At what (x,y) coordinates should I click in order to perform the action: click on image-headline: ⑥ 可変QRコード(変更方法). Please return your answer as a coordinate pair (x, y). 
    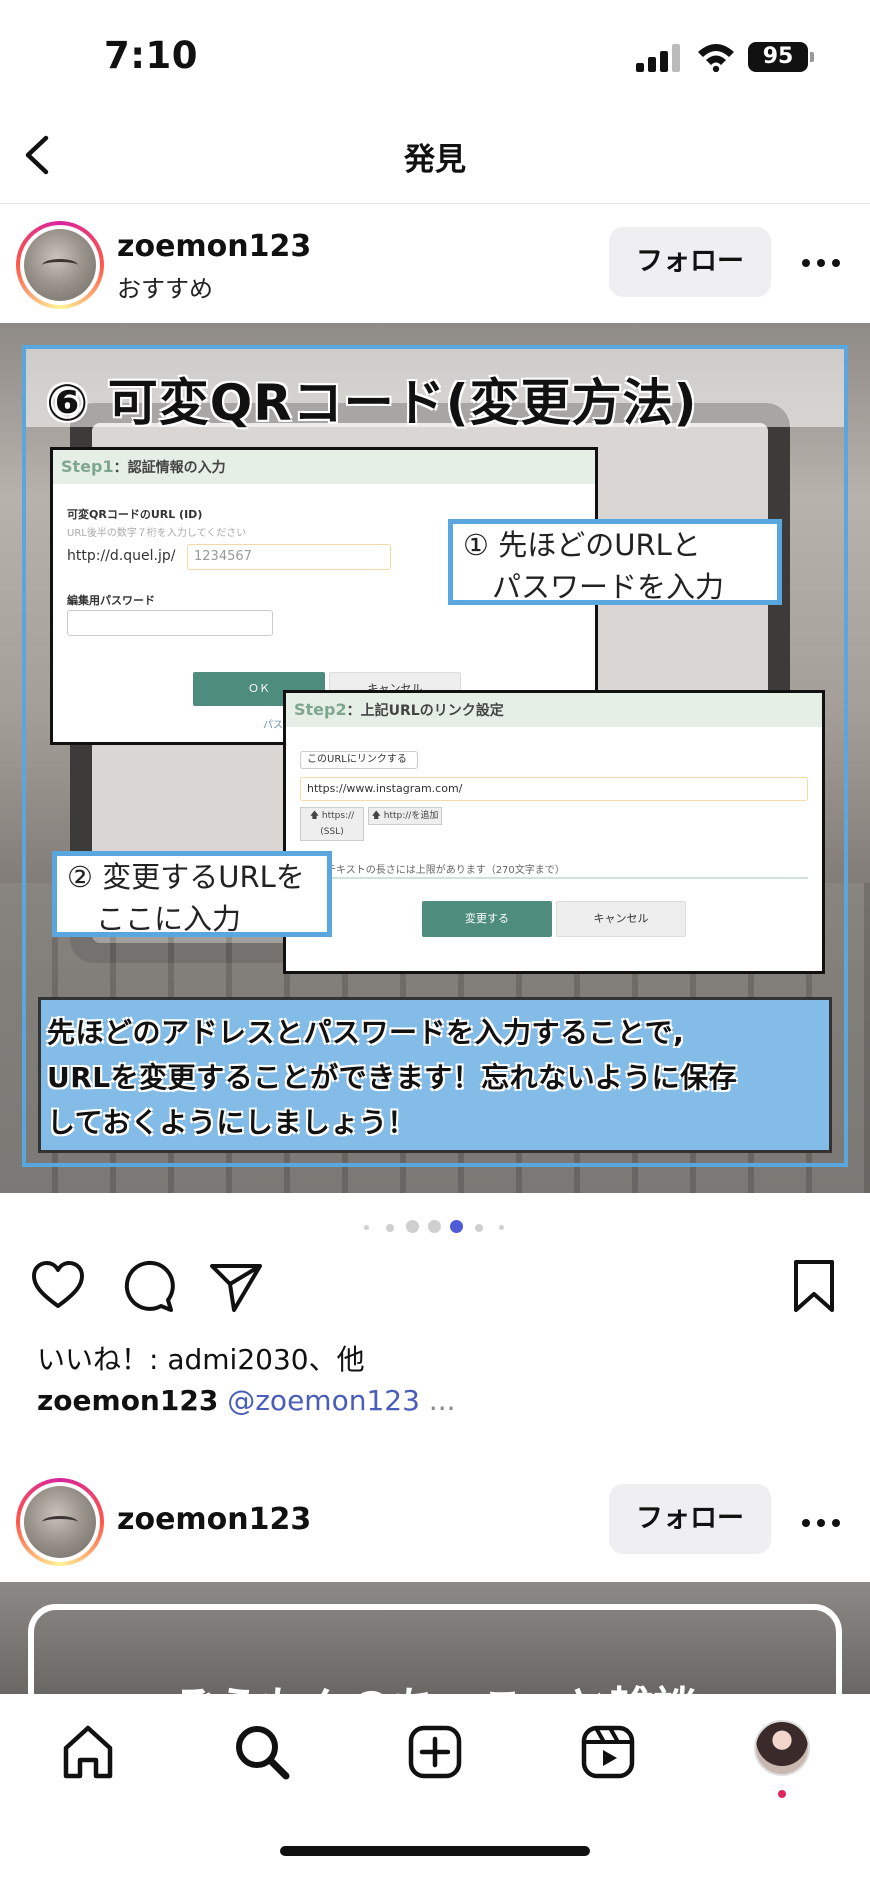
    Looking at the image, I should click on (372, 403).